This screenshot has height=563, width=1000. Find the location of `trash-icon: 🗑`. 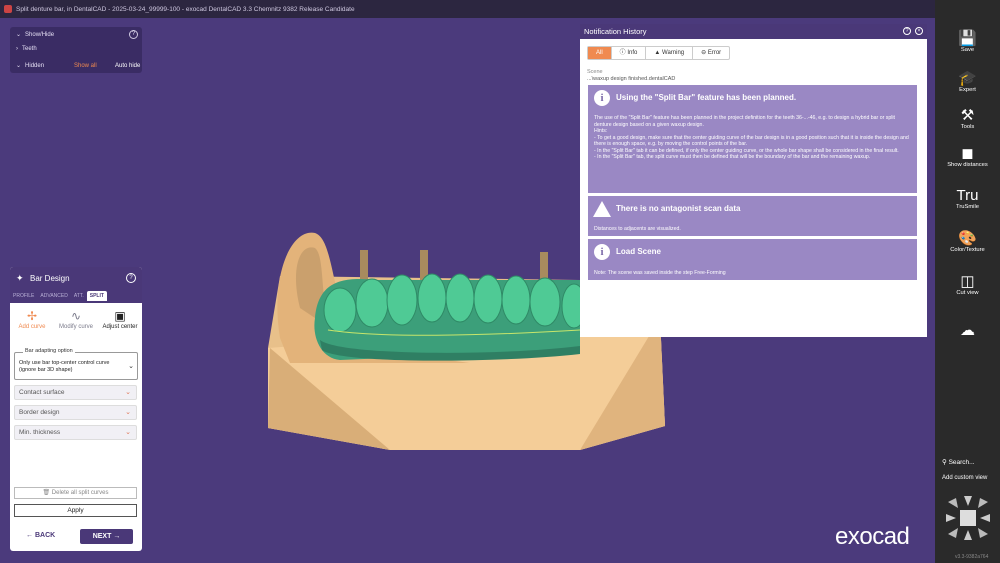

trash-icon: 🗑 is located at coordinates (46, 493).